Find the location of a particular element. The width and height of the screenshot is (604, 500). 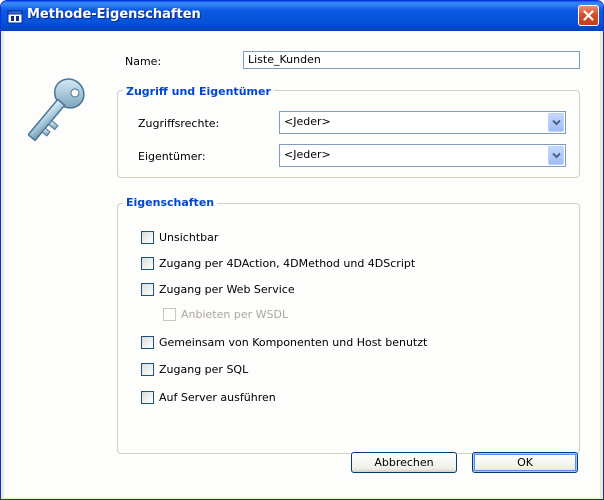

window-title: Methode-Eigenschaften is located at coordinates (114, 14).